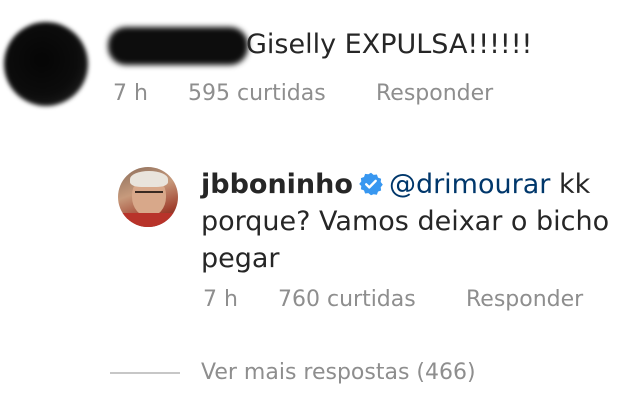 The image size is (630, 400). What do you see at coordinates (277, 184) in the screenshot?
I see `reply-username: jbboninho` at bounding box center [277, 184].